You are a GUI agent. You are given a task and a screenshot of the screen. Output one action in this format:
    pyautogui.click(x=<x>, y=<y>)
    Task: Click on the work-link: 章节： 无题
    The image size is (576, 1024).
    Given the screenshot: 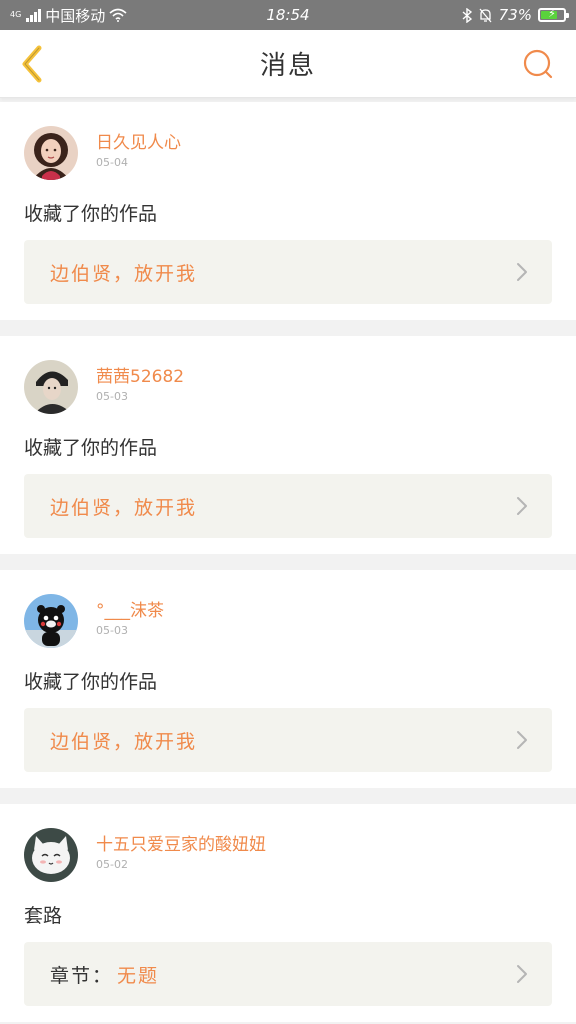 What is the action you would take?
    pyautogui.click(x=288, y=974)
    